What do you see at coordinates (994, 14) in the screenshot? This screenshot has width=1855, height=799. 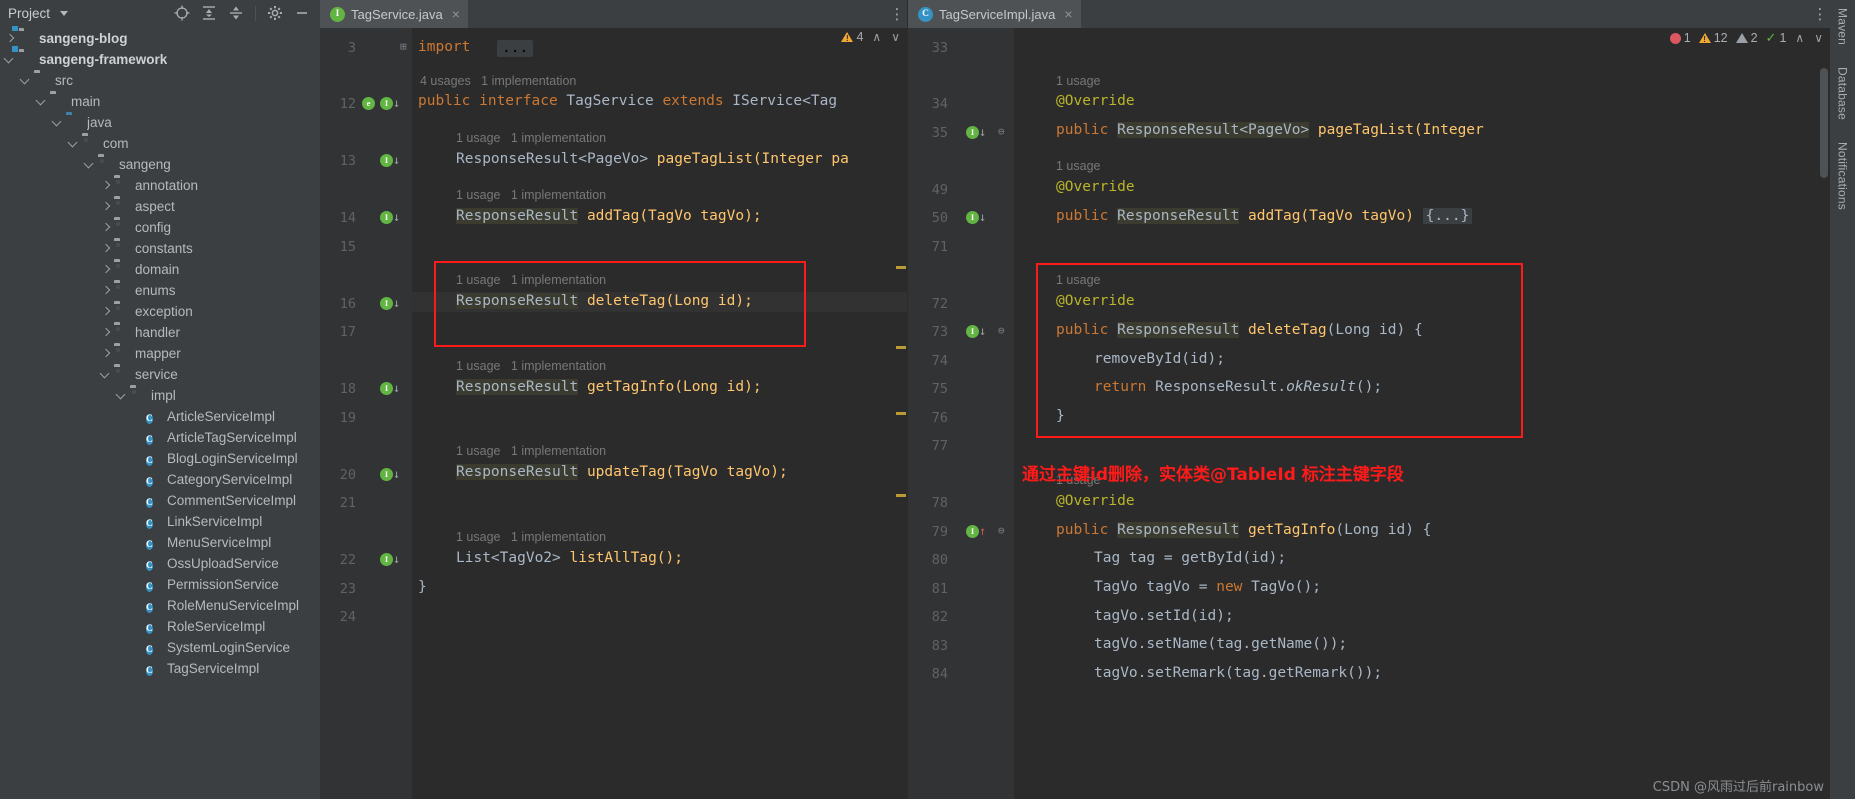 I see `tab-tagserviceimpl-java: C TagServiceImpl.java ×` at bounding box center [994, 14].